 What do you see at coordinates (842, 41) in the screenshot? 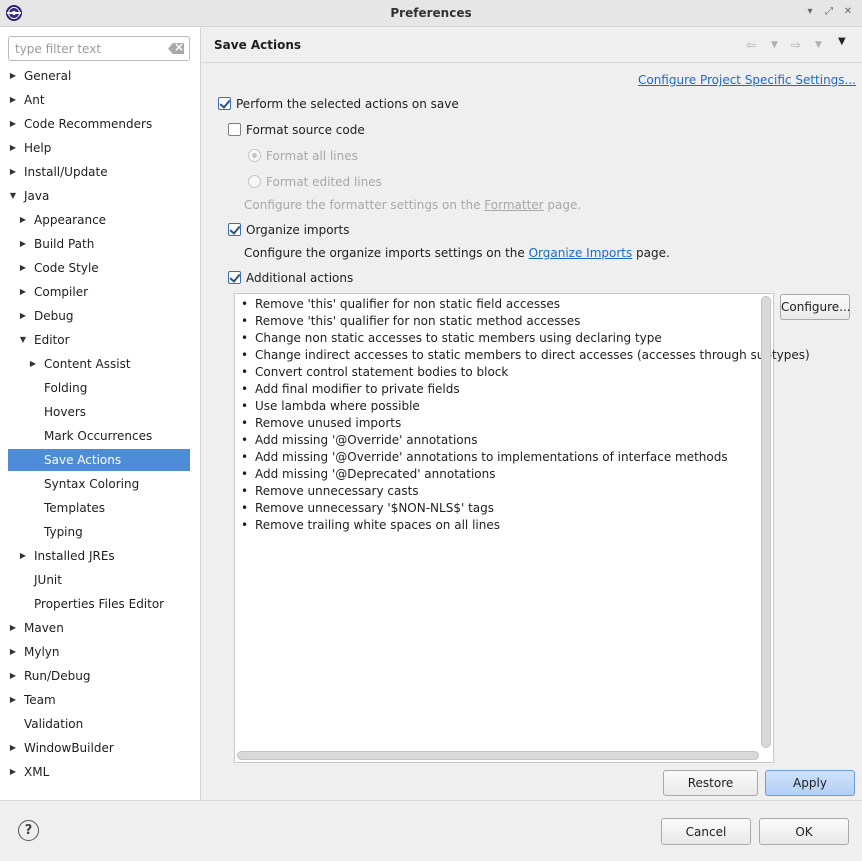
I see `view-menu-icon: ▼` at bounding box center [842, 41].